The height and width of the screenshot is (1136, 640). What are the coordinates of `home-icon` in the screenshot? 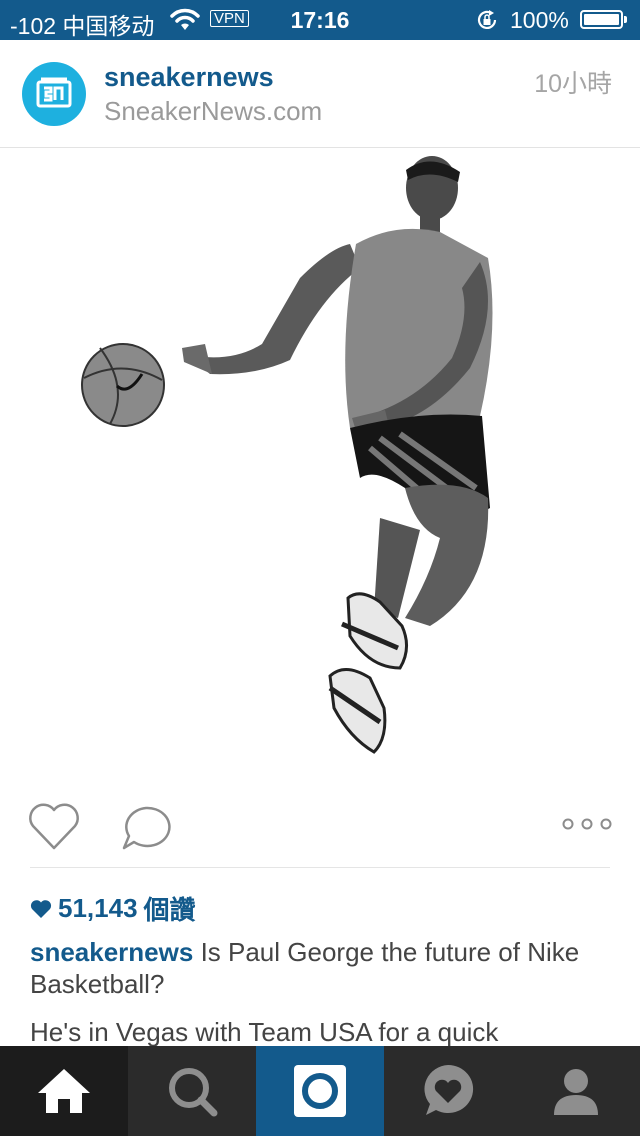 It's located at (64, 1091).